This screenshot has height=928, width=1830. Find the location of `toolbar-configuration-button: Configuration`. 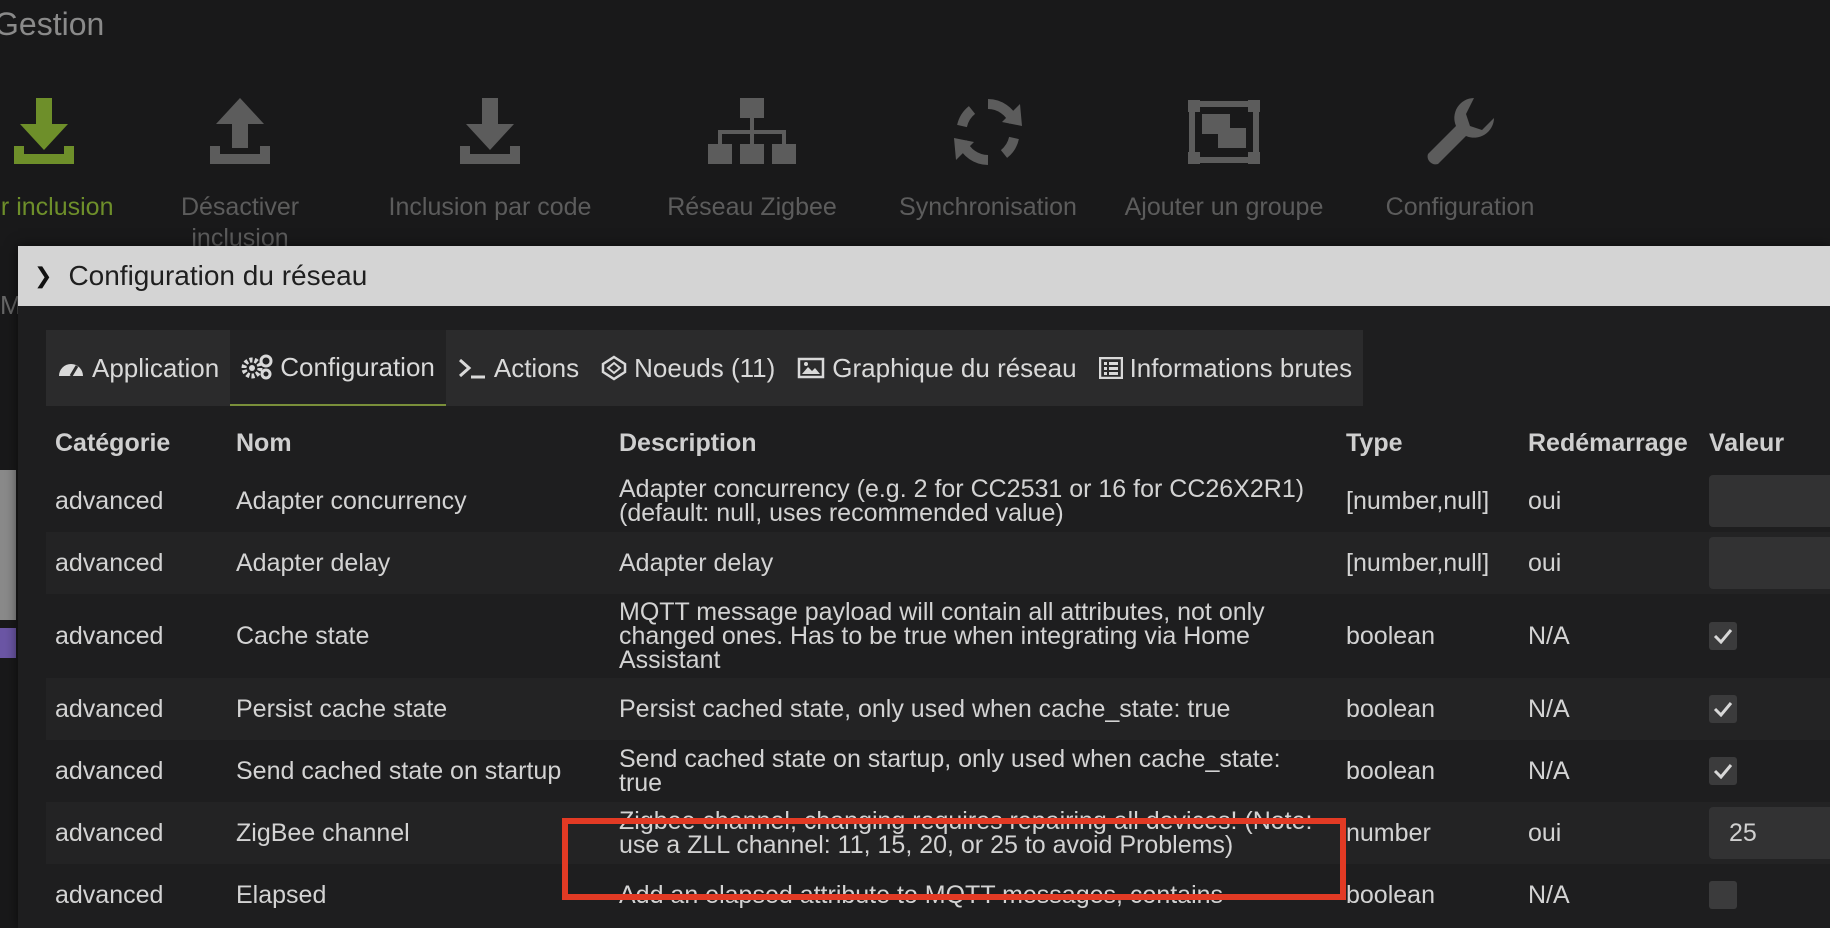

toolbar-configuration-button: Configuration is located at coordinates (1460, 147).